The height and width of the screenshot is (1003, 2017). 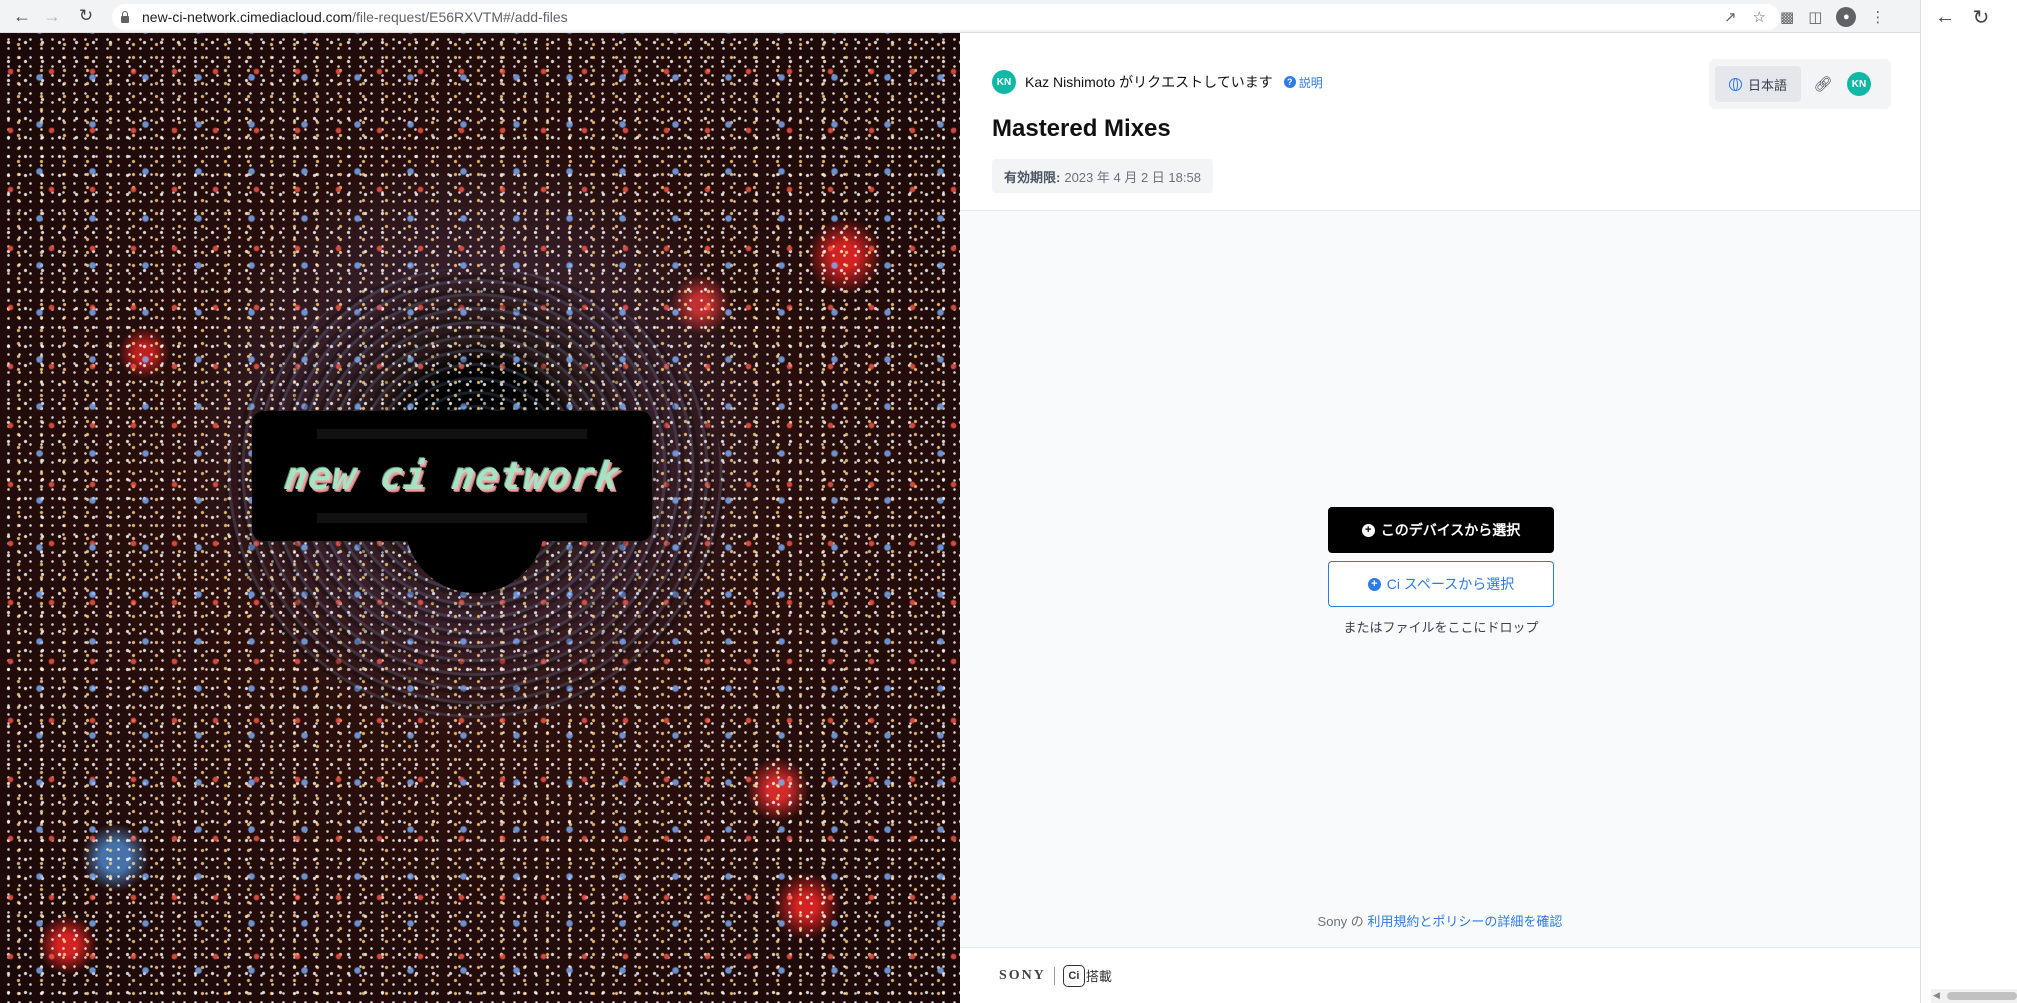 I want to click on scroll-left-arrow-icon: ◀, so click(x=1936, y=995).